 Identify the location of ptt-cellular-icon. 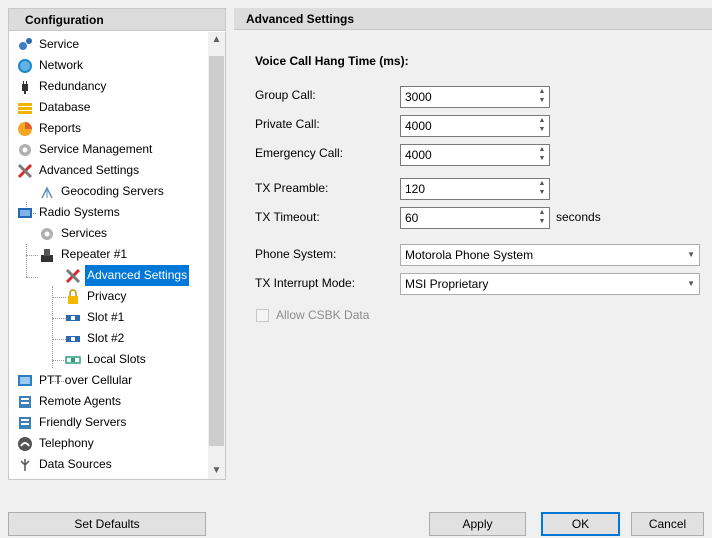
(25, 381).